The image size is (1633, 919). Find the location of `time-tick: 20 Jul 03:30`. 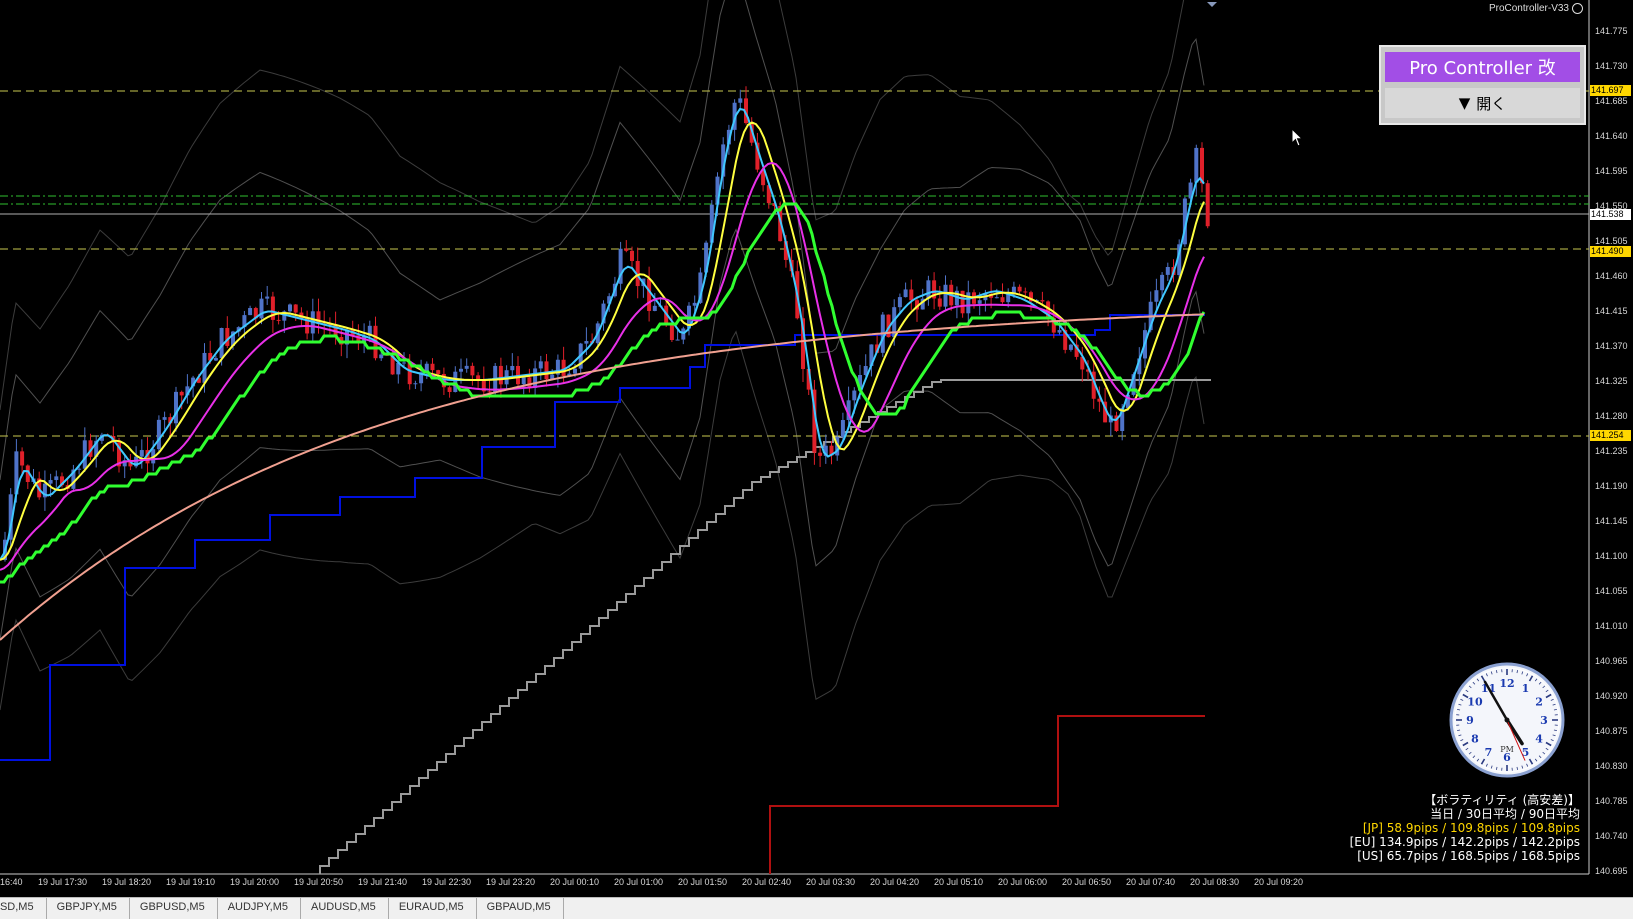

time-tick: 20 Jul 03:30 is located at coordinates (830, 882).